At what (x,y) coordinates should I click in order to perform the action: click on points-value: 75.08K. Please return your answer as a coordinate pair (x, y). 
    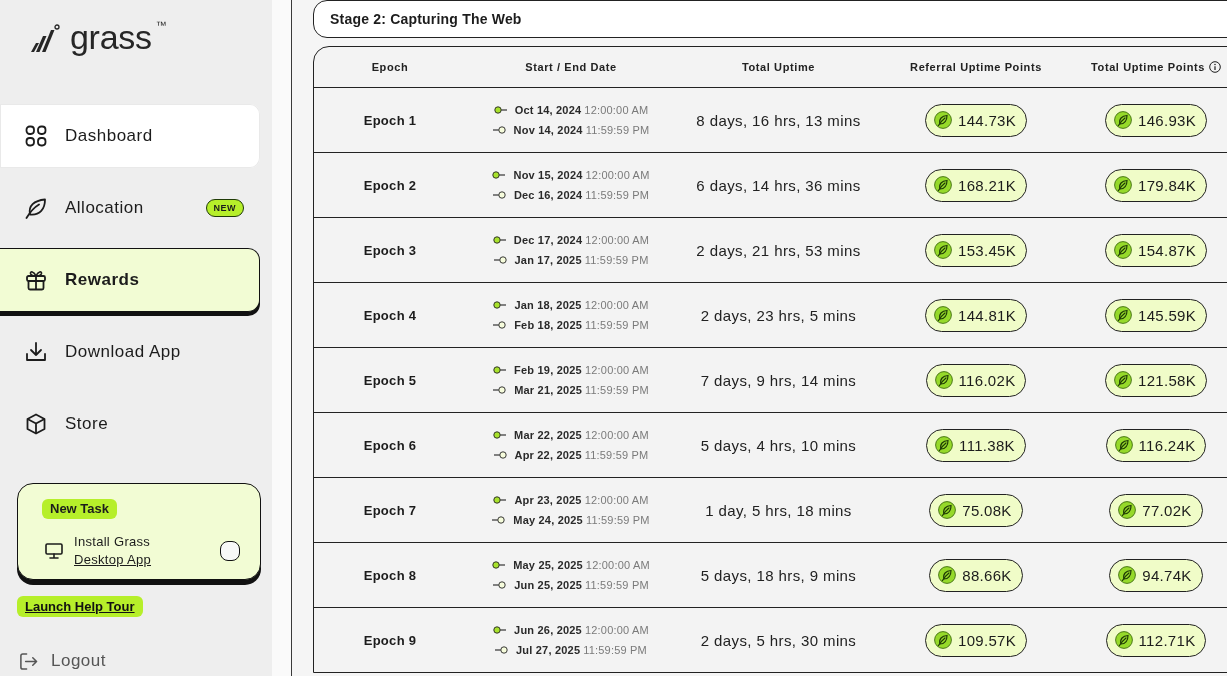
    Looking at the image, I should click on (987, 510).